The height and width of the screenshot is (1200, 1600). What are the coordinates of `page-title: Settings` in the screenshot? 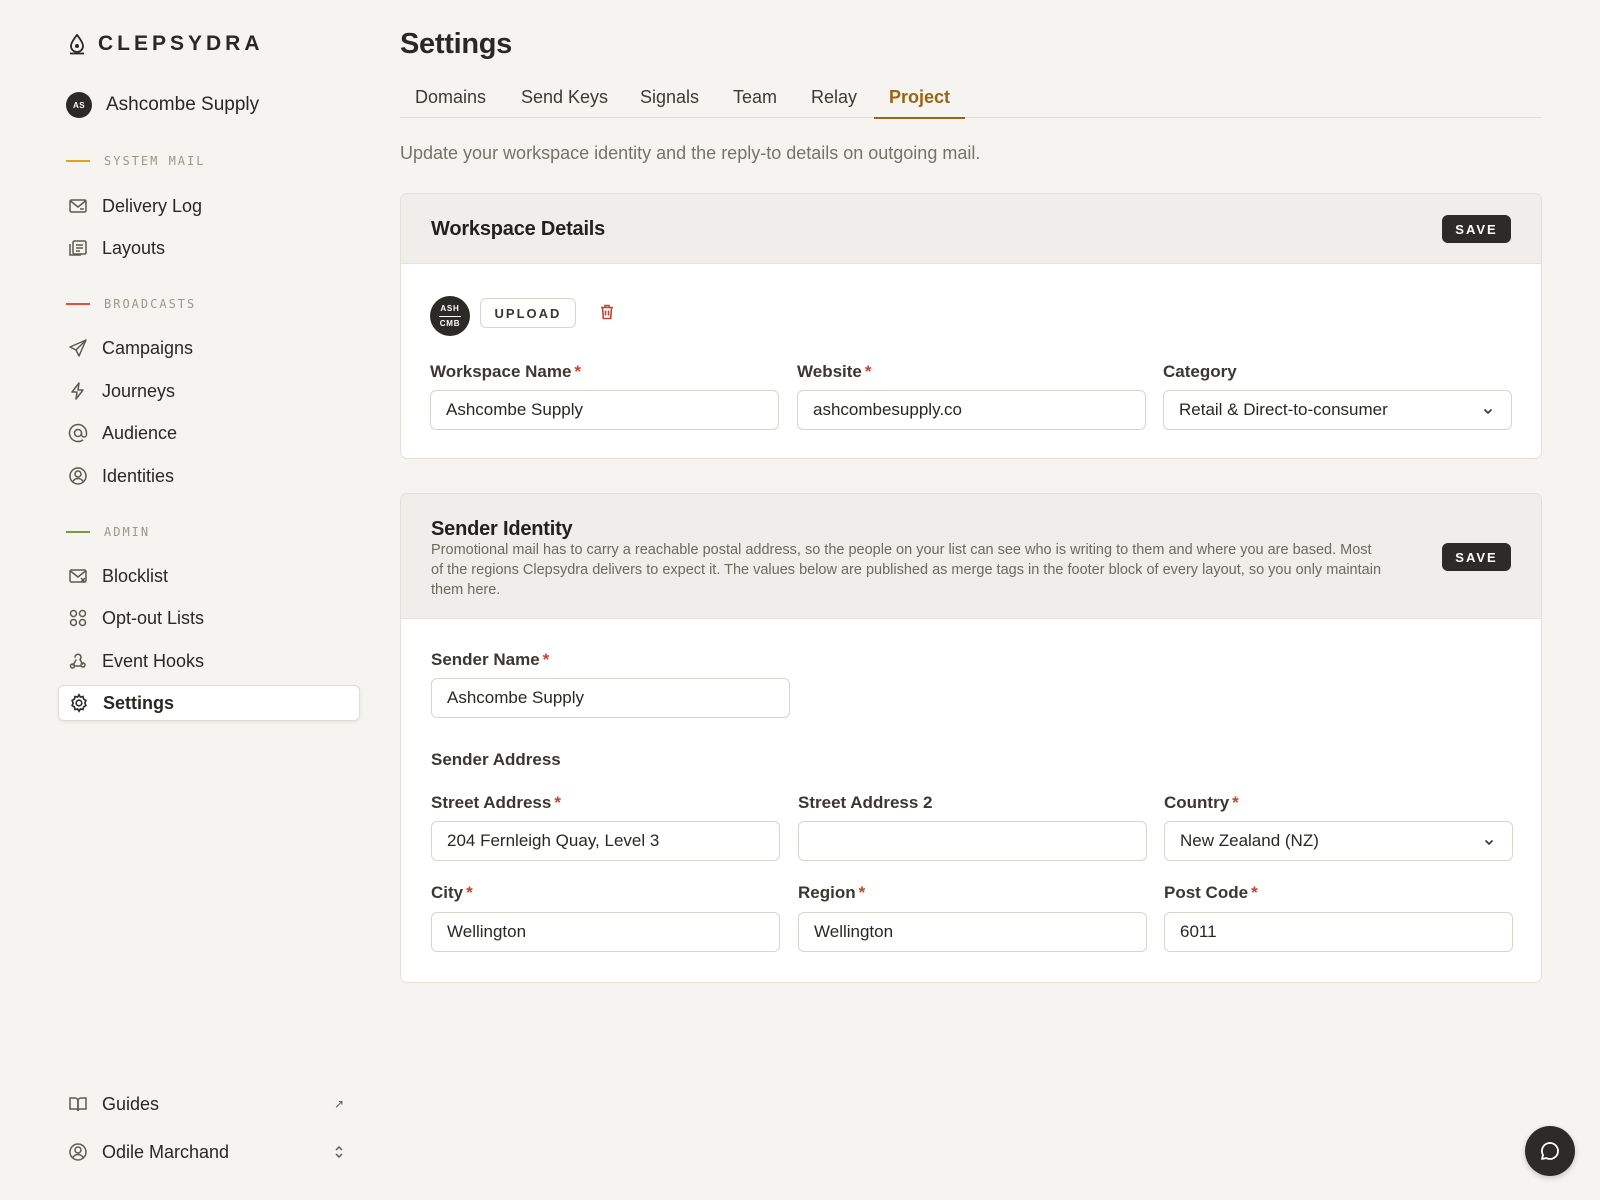 It's located at (456, 44).